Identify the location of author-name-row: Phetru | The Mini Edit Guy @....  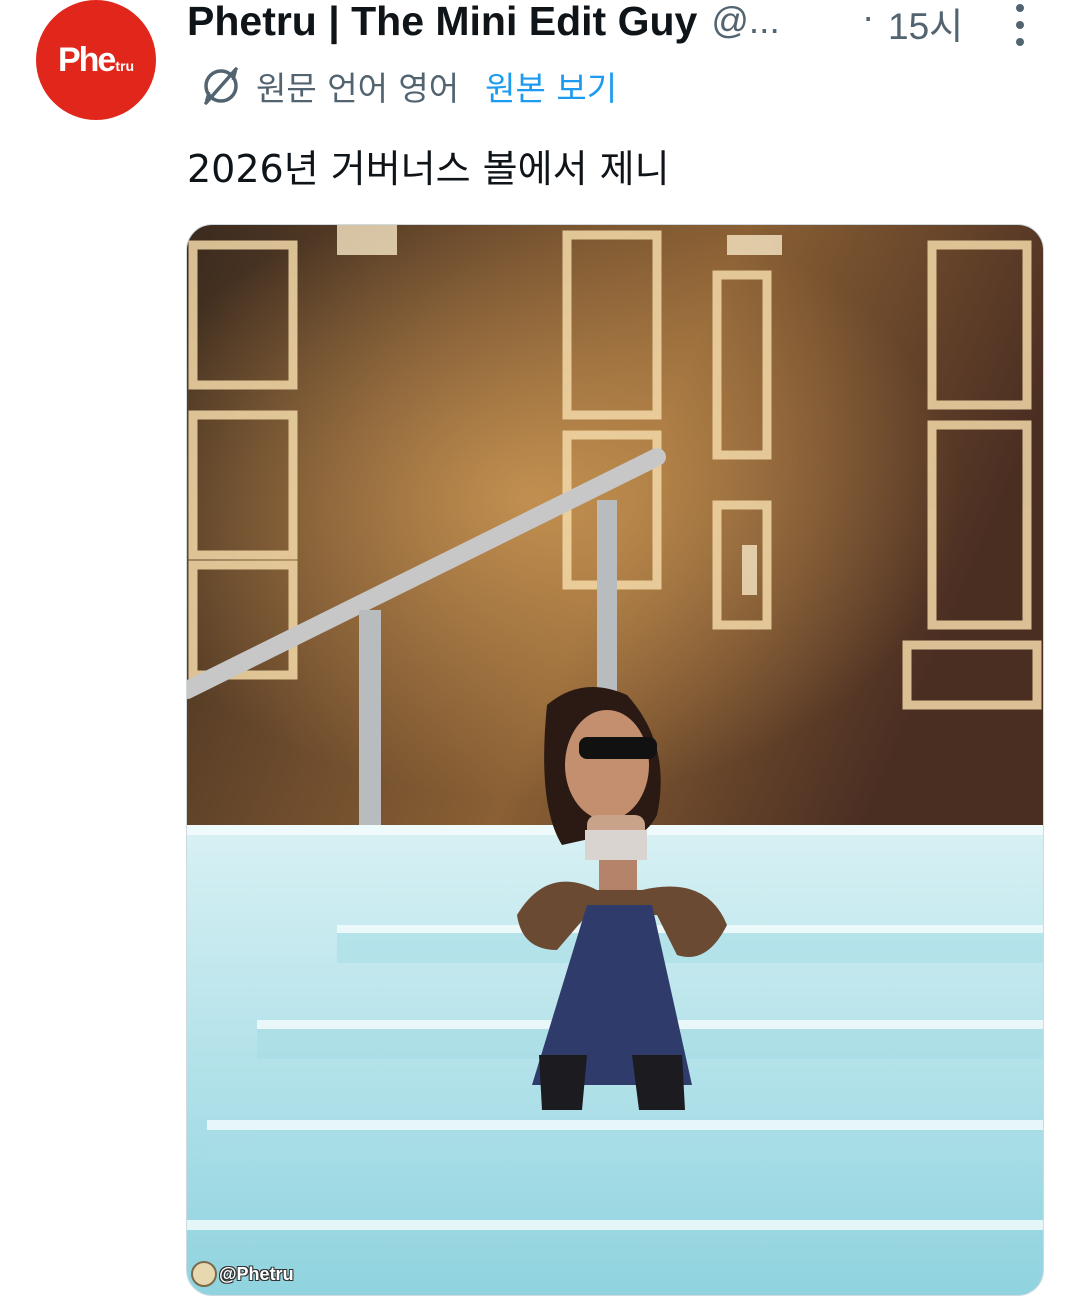
(483, 23).